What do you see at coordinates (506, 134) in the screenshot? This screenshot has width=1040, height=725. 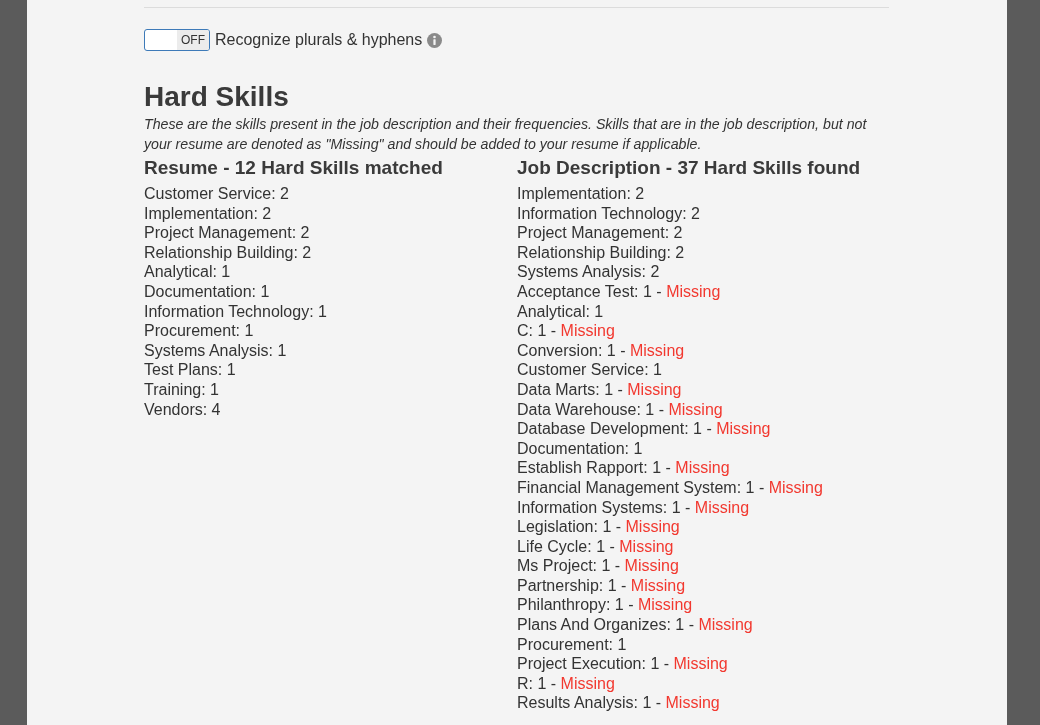 I see `description-text: These are the skills present in the job description and their frequencies. Skills that are in the job description, but not your resume are denoted as "Missing" and should be added to your resume if applicable.` at bounding box center [506, 134].